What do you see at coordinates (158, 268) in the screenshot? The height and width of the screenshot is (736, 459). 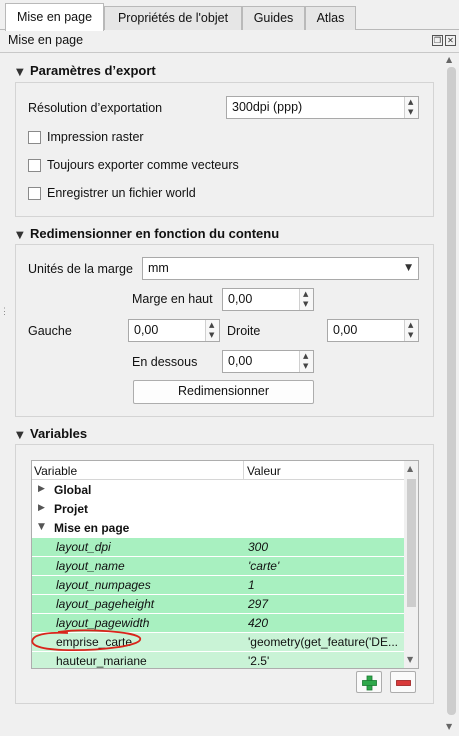 I see `margin-units-value: mm` at bounding box center [158, 268].